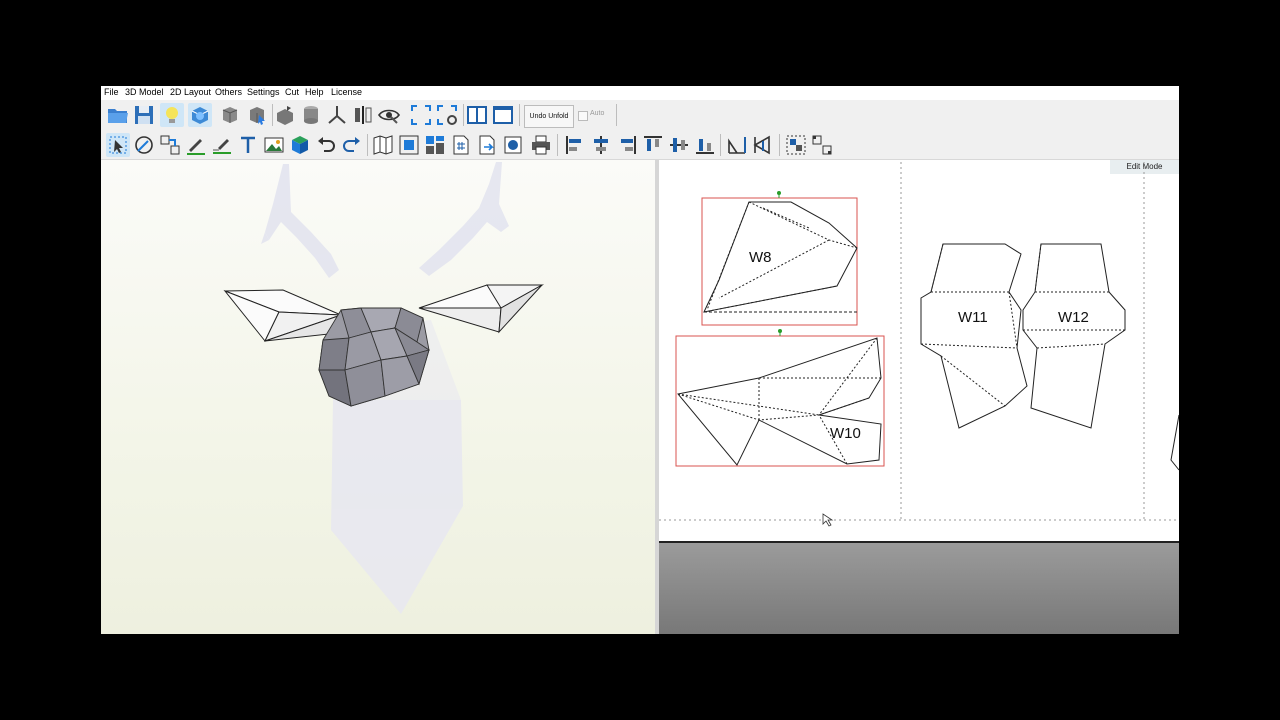  What do you see at coordinates (190, 92) in the screenshot?
I see `menu-2d-layout: 2D Layout` at bounding box center [190, 92].